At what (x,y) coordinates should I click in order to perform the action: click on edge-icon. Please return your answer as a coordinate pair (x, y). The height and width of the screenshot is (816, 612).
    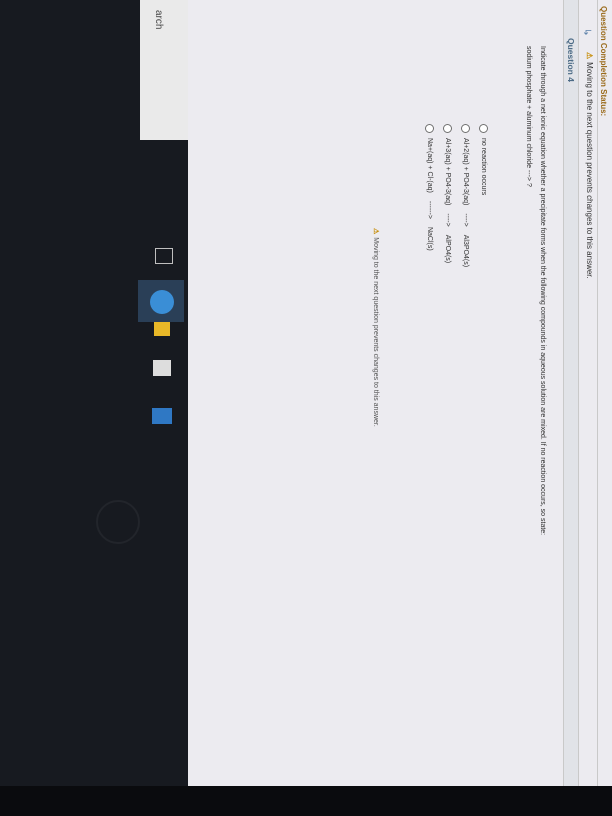
    Looking at the image, I should click on (162, 302).